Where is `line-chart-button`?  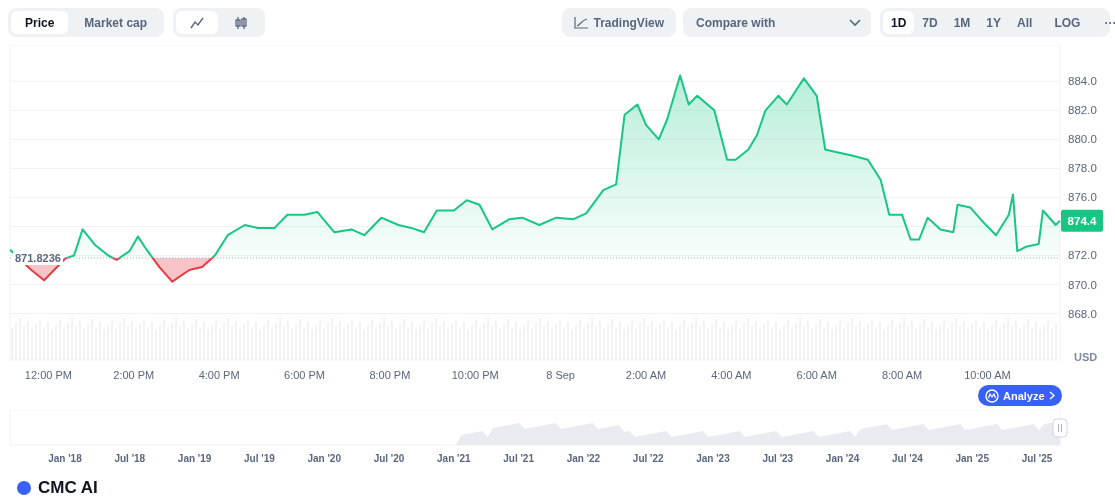 line-chart-button is located at coordinates (197, 22).